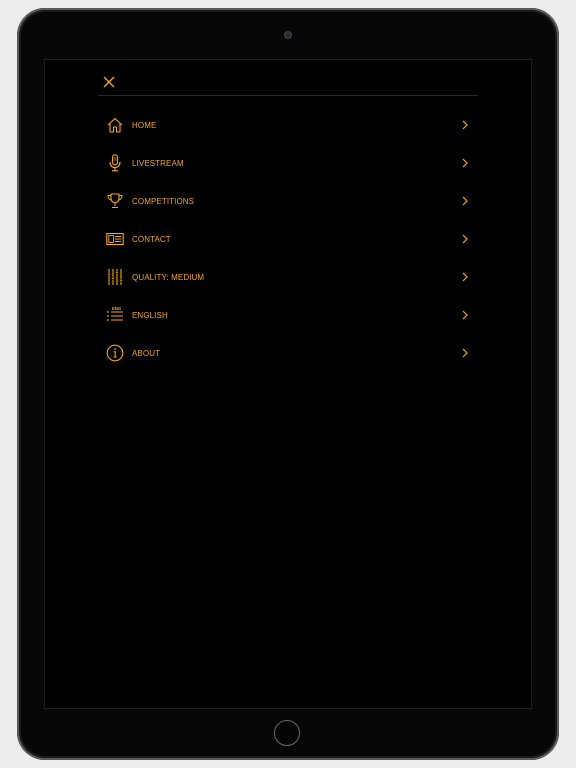  Describe the element at coordinates (144, 125) in the screenshot. I see `menu-item-label: HOME` at that location.